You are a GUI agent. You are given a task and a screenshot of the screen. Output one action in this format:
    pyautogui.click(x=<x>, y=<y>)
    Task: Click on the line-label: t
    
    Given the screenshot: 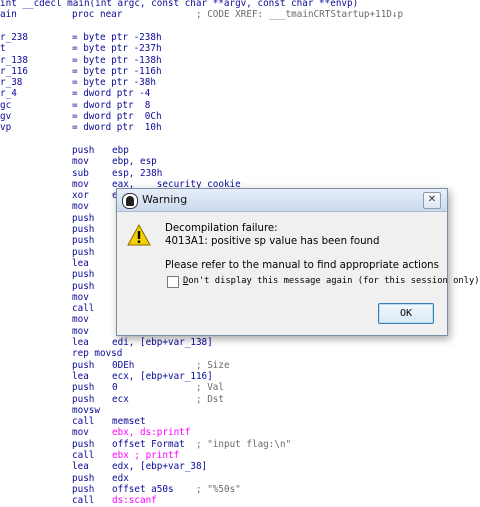 What is the action you would take?
    pyautogui.click(x=3, y=49)
    